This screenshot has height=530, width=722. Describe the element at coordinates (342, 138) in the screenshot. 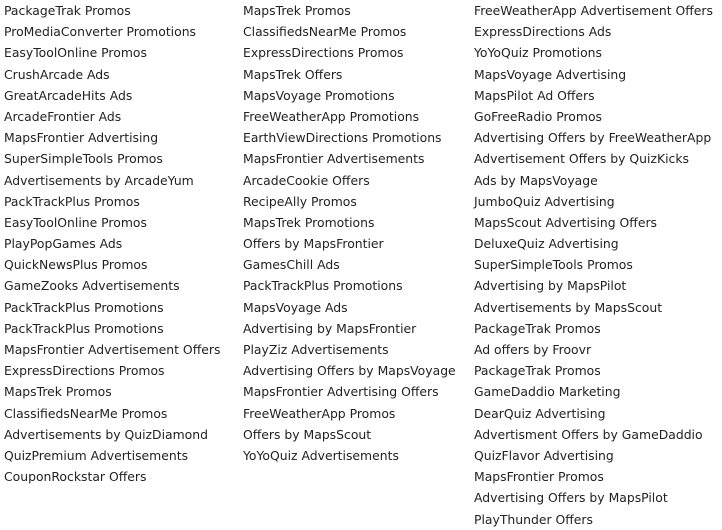

I see `list-item: EarthViewDirections Promotions` at that location.